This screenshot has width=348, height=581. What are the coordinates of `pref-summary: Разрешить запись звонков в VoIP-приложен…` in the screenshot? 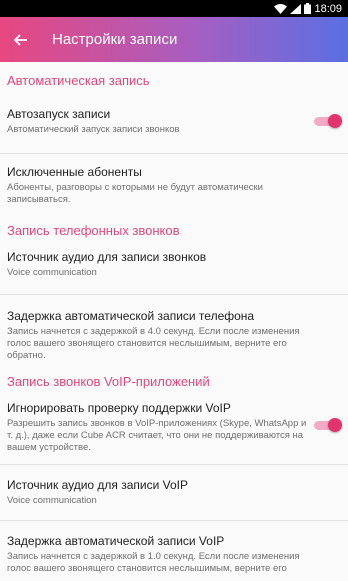 It's located at (157, 435).